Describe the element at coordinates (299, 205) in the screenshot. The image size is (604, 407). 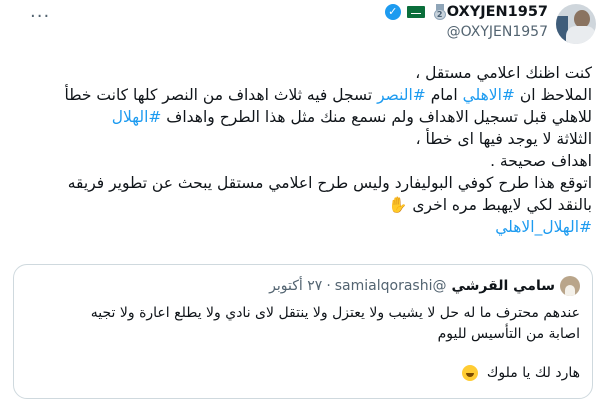
I see `tweet-text-line: بالنقد لكي لايهبط مره اخرى ✋` at that location.